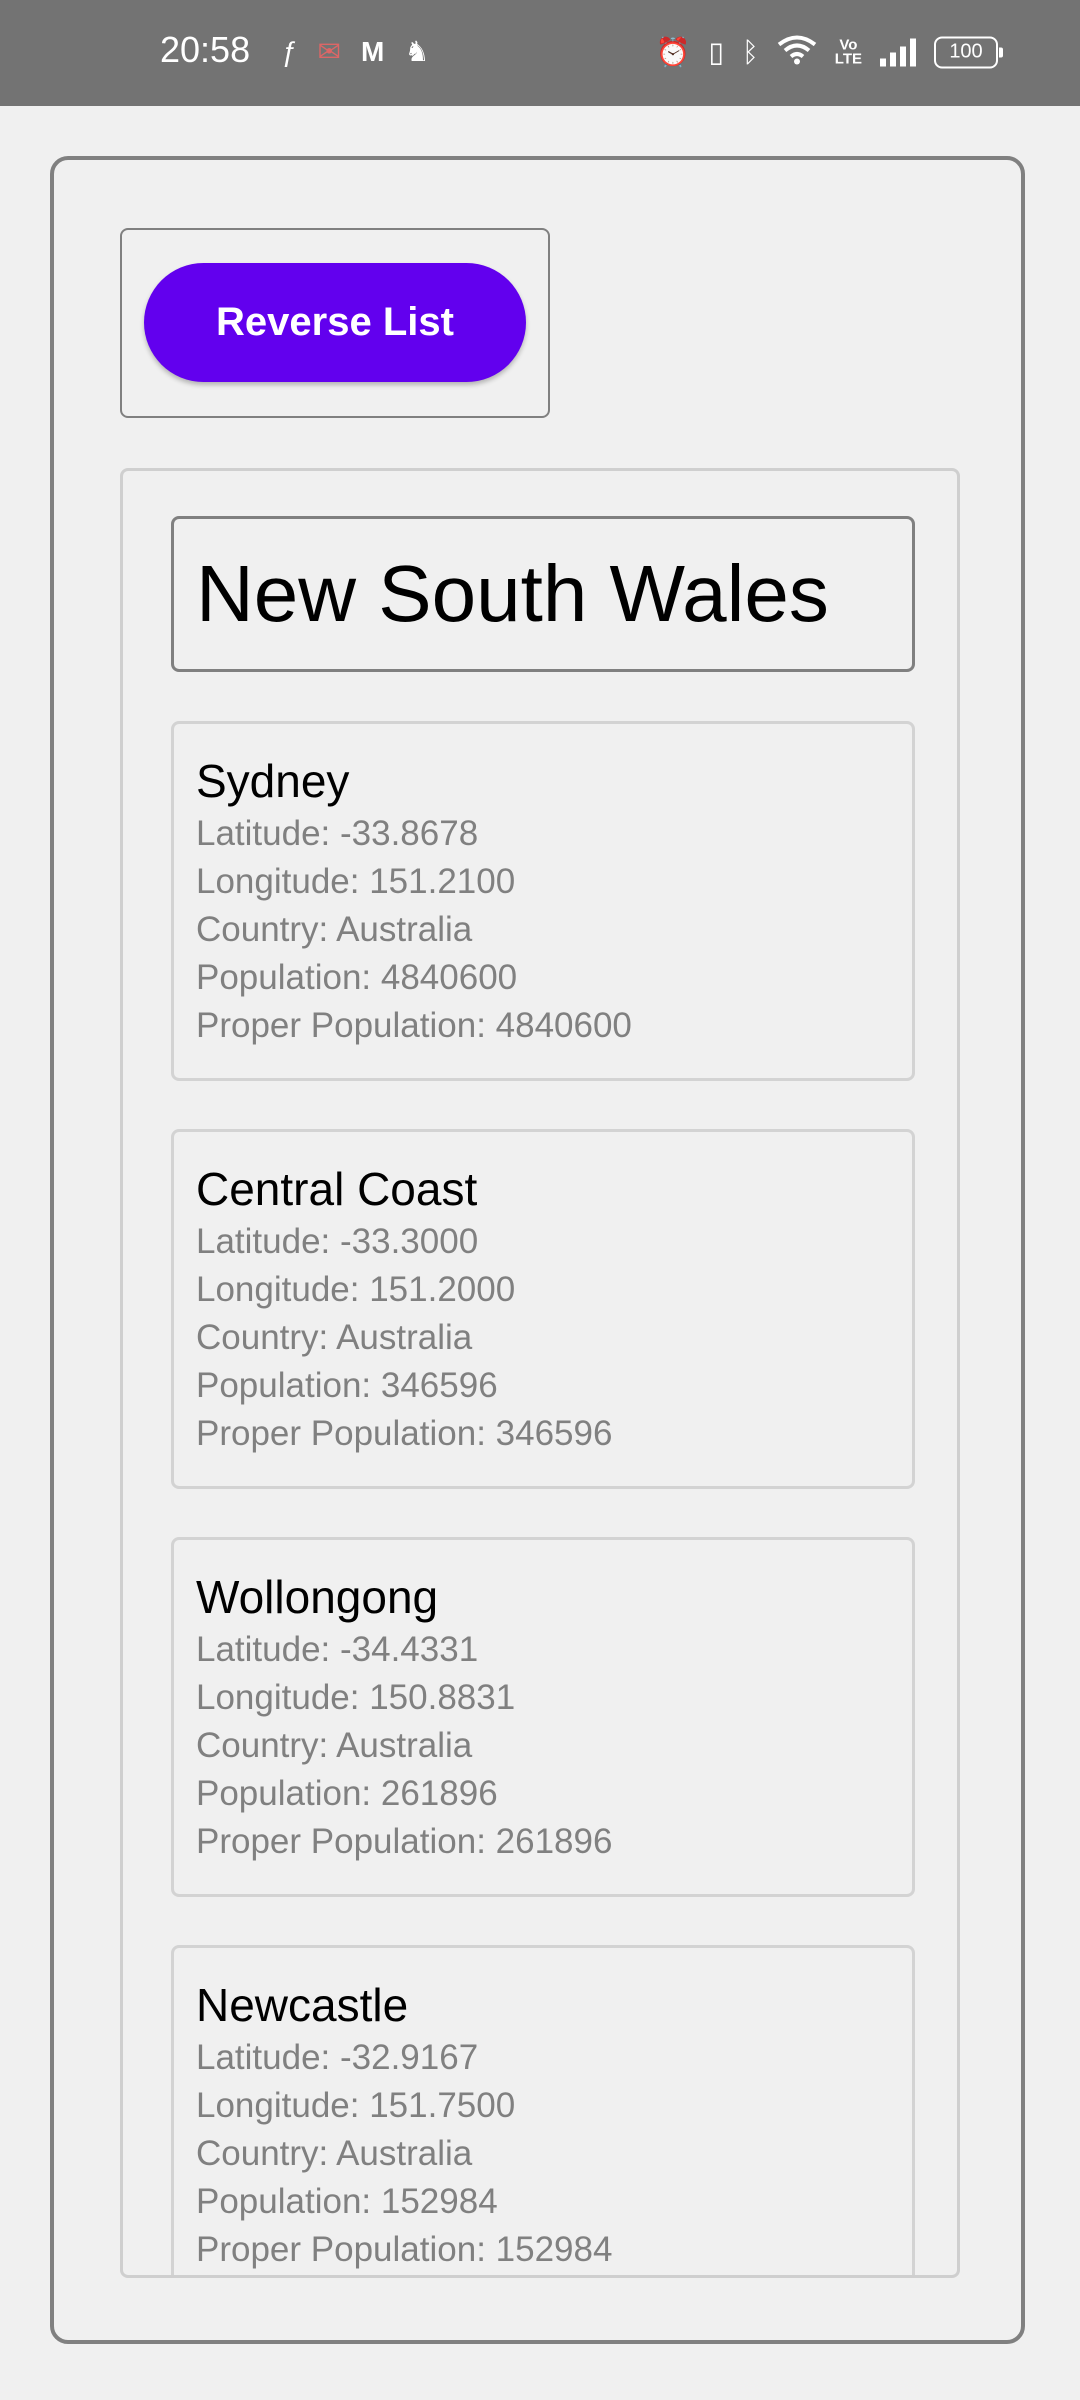 The height and width of the screenshot is (2400, 1080). I want to click on city-longitude: Longitude: 151.2000, so click(356, 1289).